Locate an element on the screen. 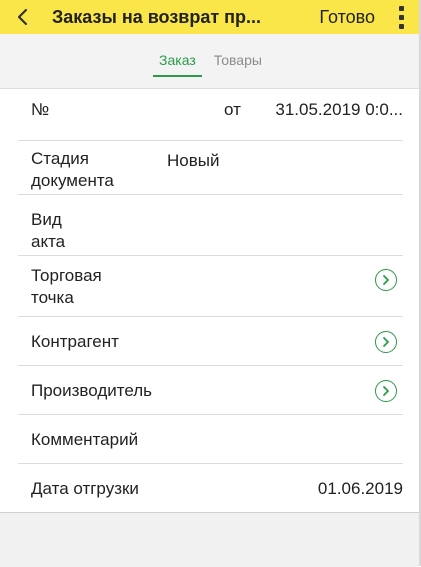 The image size is (421, 567). counterparty-label: Контрагент is located at coordinates (75, 341).